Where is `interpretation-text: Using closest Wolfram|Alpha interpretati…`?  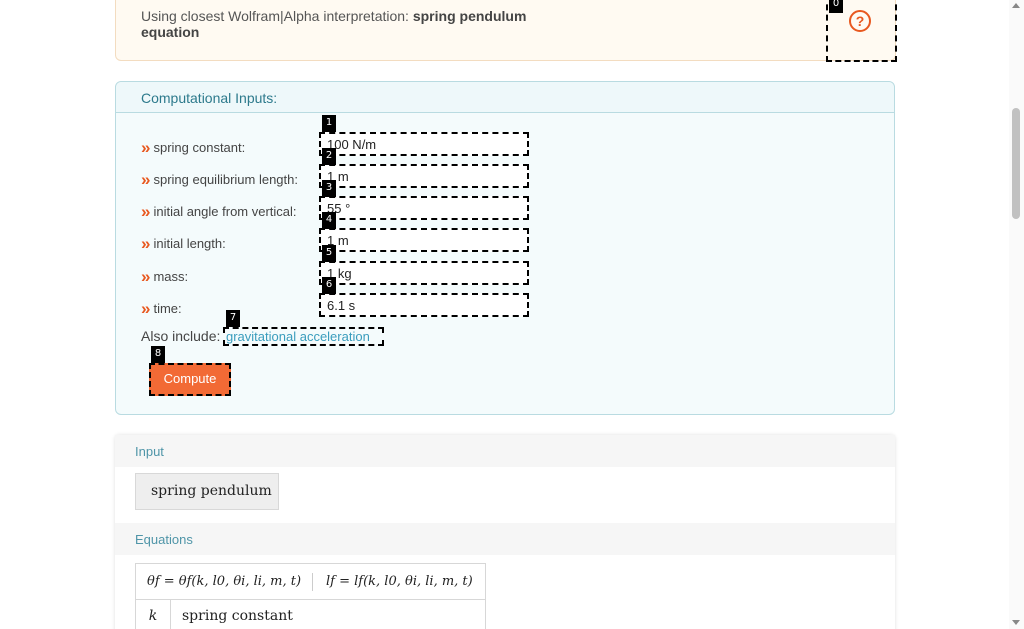 interpretation-text: Using closest Wolfram|Alpha interpretati… is located at coordinates (351, 24).